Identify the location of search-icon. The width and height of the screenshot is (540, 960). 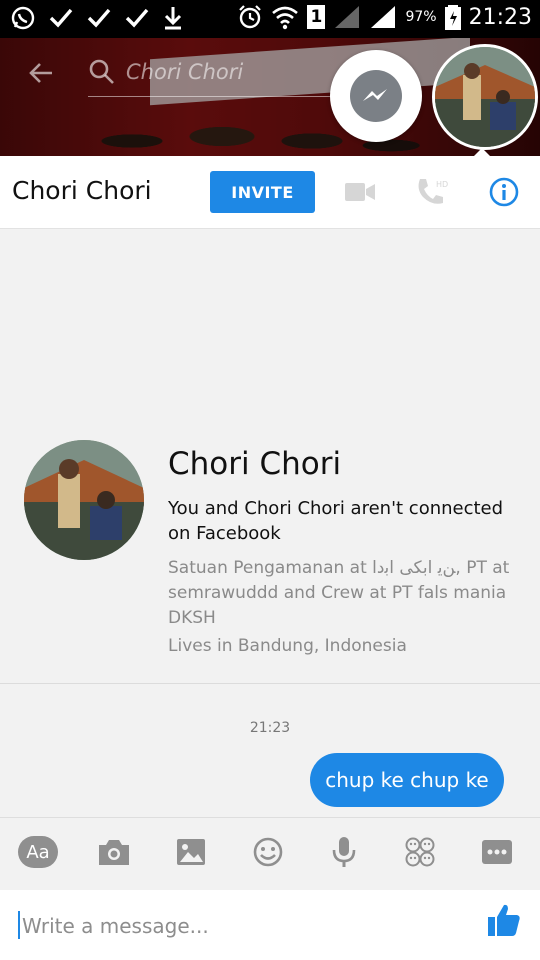
(102, 72).